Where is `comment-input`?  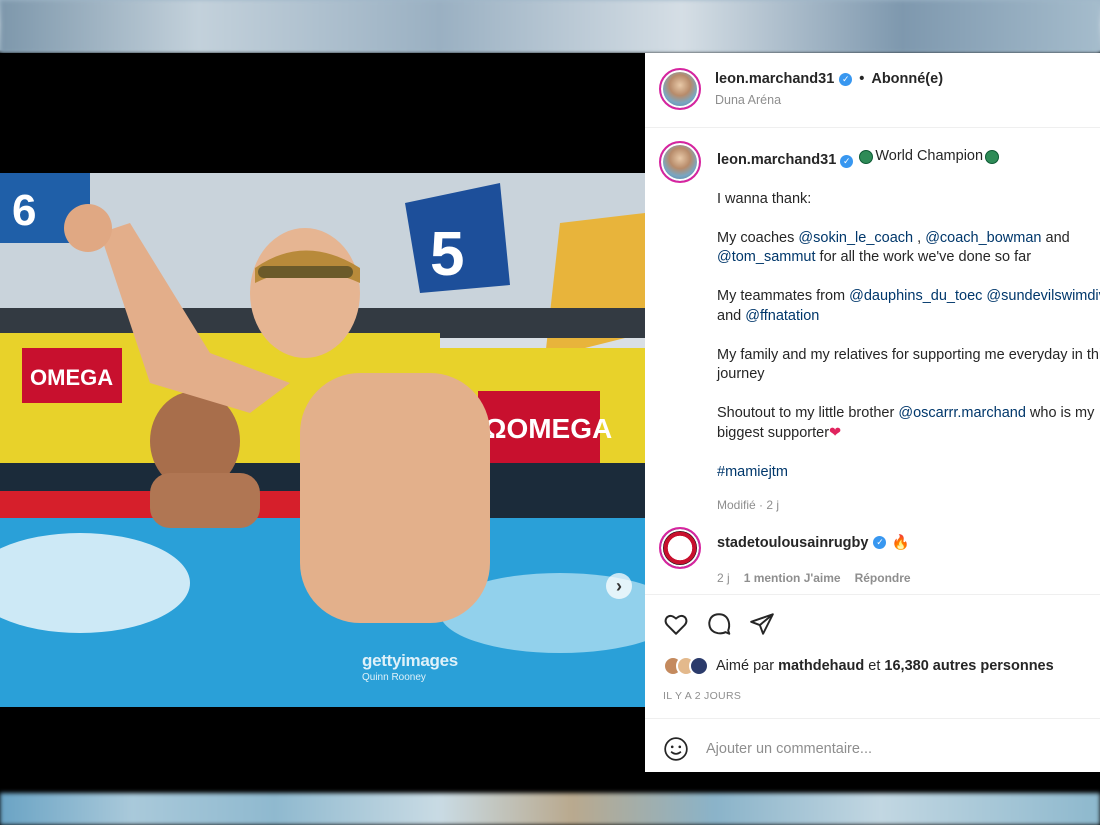
comment-input is located at coordinates (896, 749).